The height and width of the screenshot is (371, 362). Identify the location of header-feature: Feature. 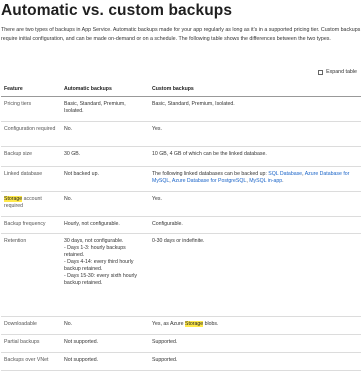
(31, 90).